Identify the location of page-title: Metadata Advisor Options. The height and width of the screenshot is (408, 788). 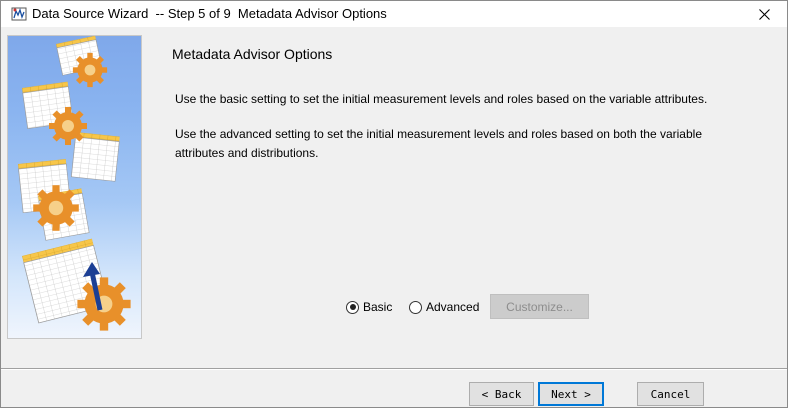
(252, 54).